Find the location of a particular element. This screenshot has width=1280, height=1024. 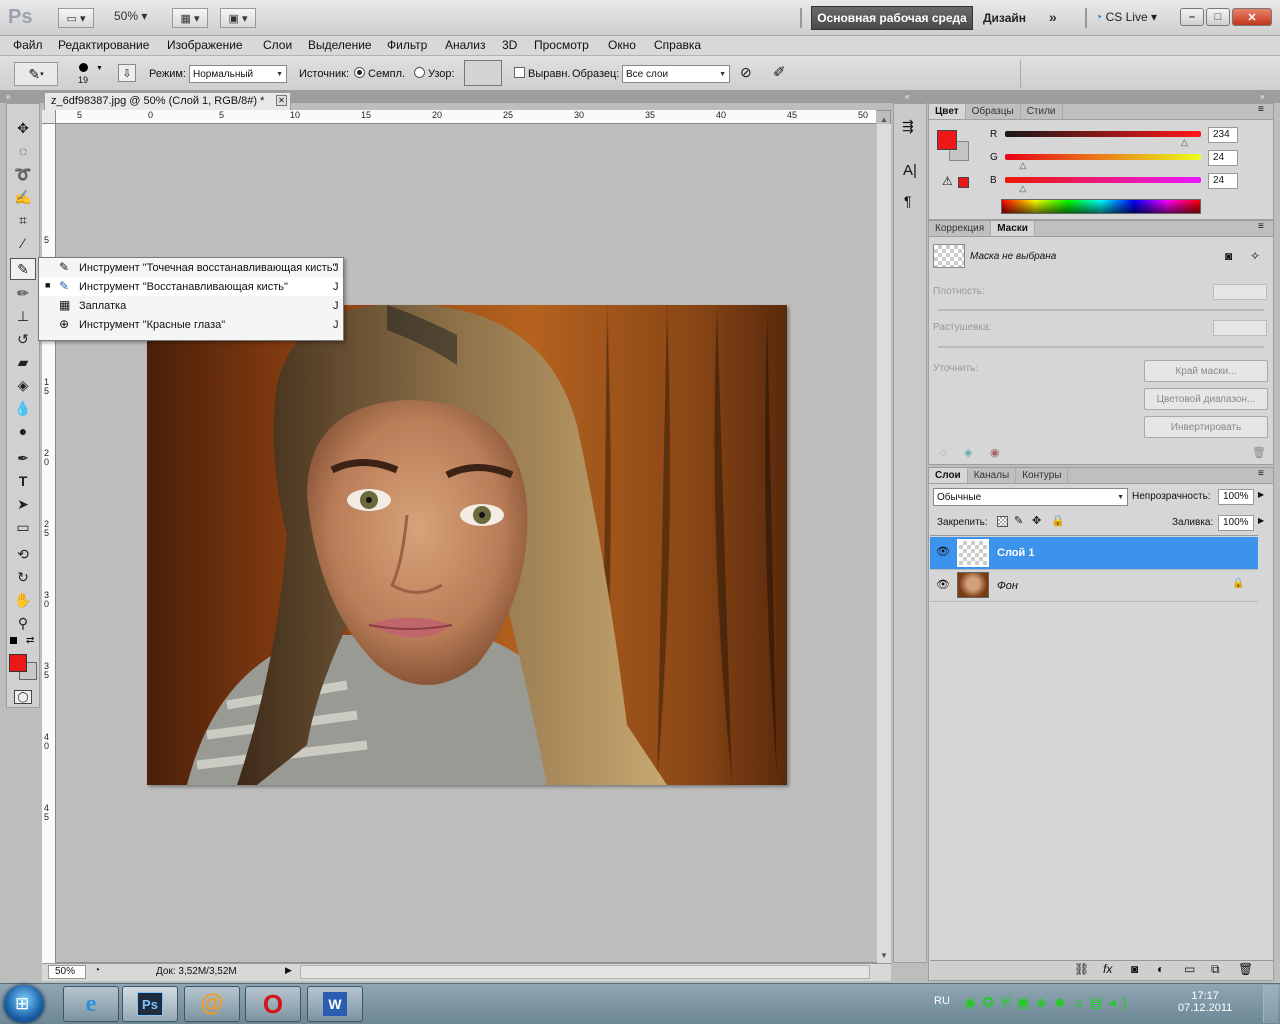

blur-tool-icon: 💧 is located at coordinates (23, 408).